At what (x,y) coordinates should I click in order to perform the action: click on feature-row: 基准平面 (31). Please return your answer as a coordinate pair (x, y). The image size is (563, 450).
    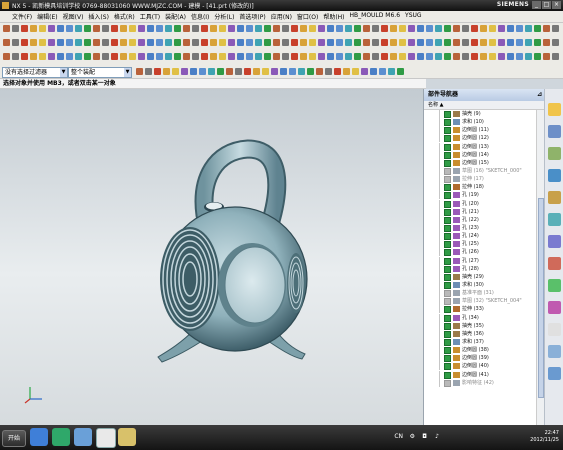
    Looking at the image, I should click on (480, 293).